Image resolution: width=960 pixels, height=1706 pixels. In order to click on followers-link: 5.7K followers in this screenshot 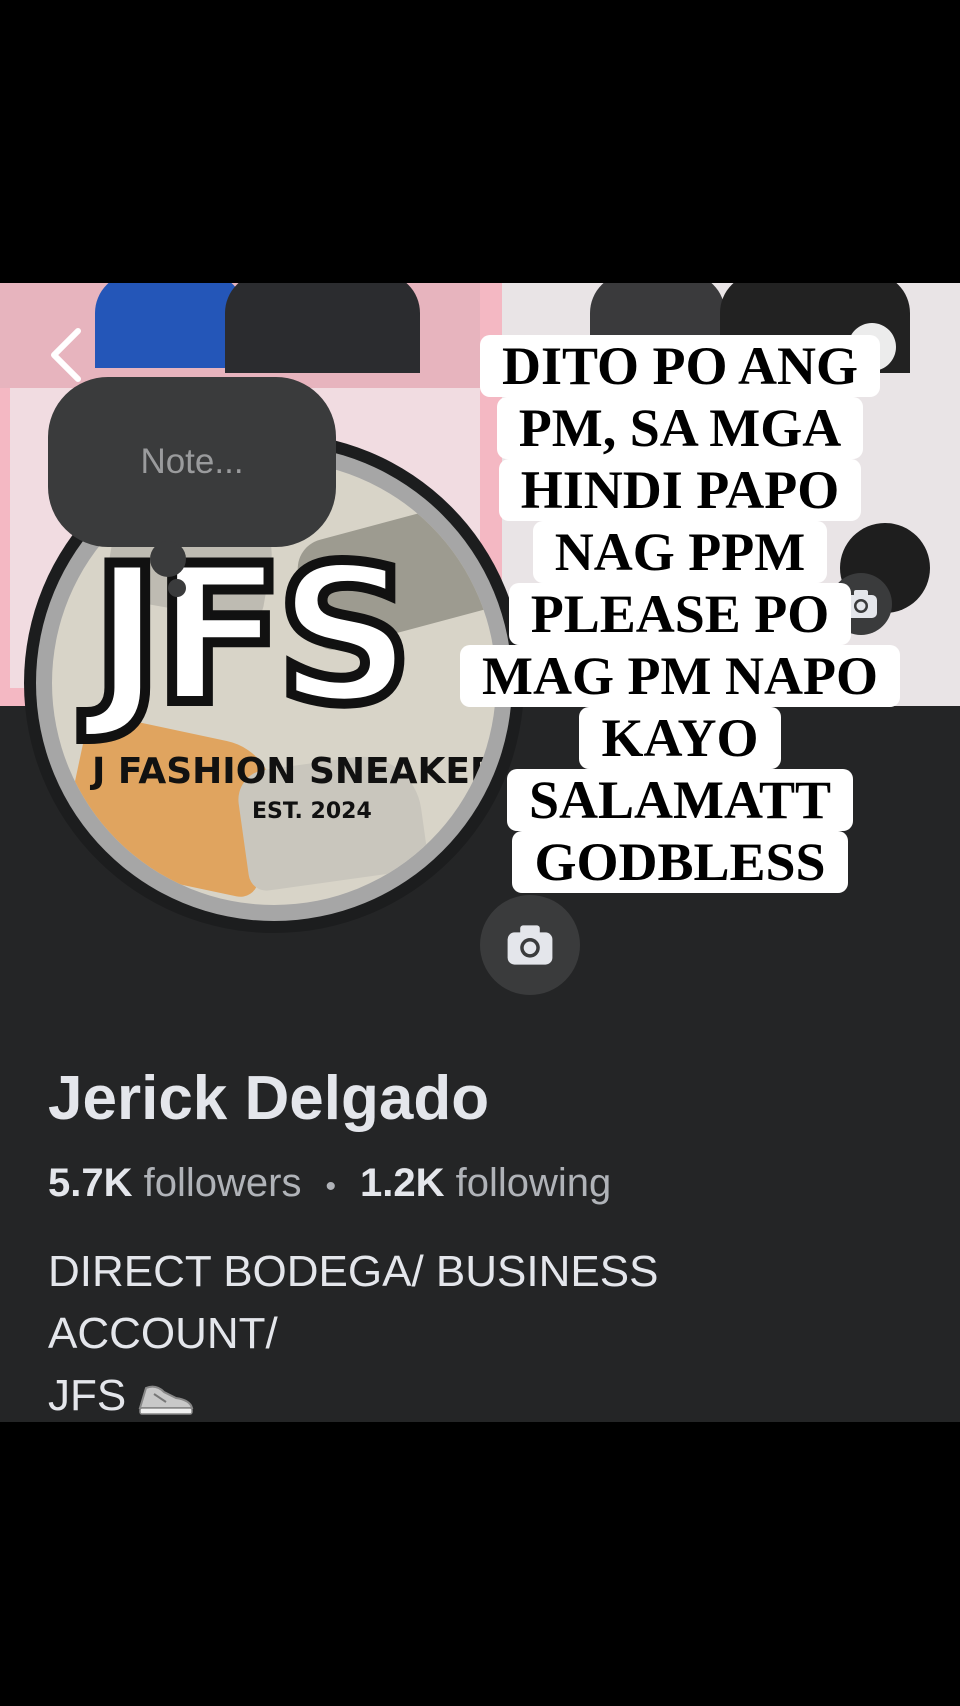, I will do `click(174, 1183)`.